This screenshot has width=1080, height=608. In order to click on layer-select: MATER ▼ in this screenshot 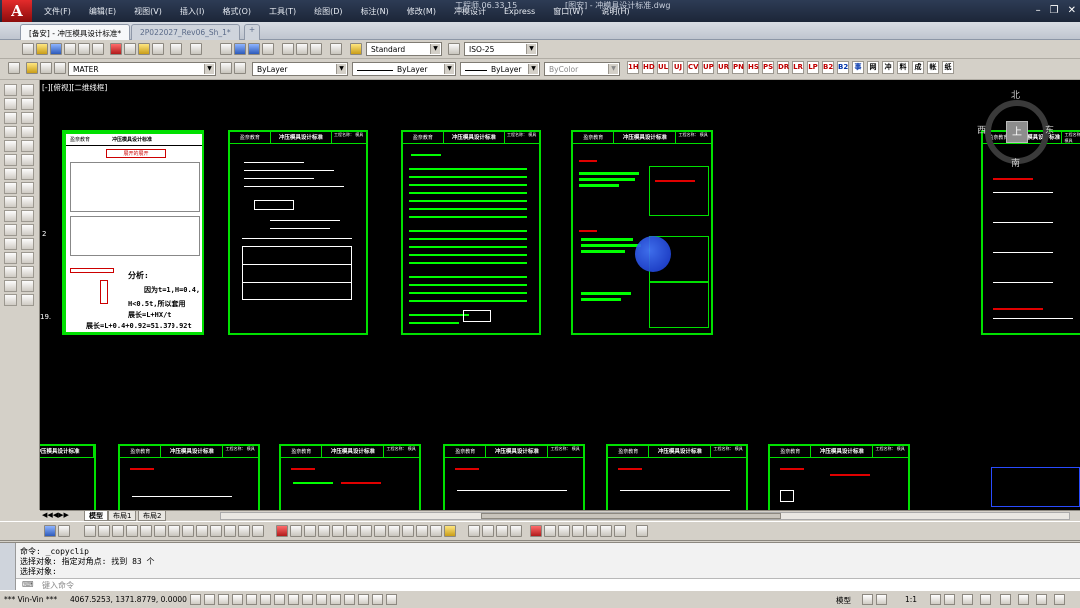, I will do `click(142, 69)`.